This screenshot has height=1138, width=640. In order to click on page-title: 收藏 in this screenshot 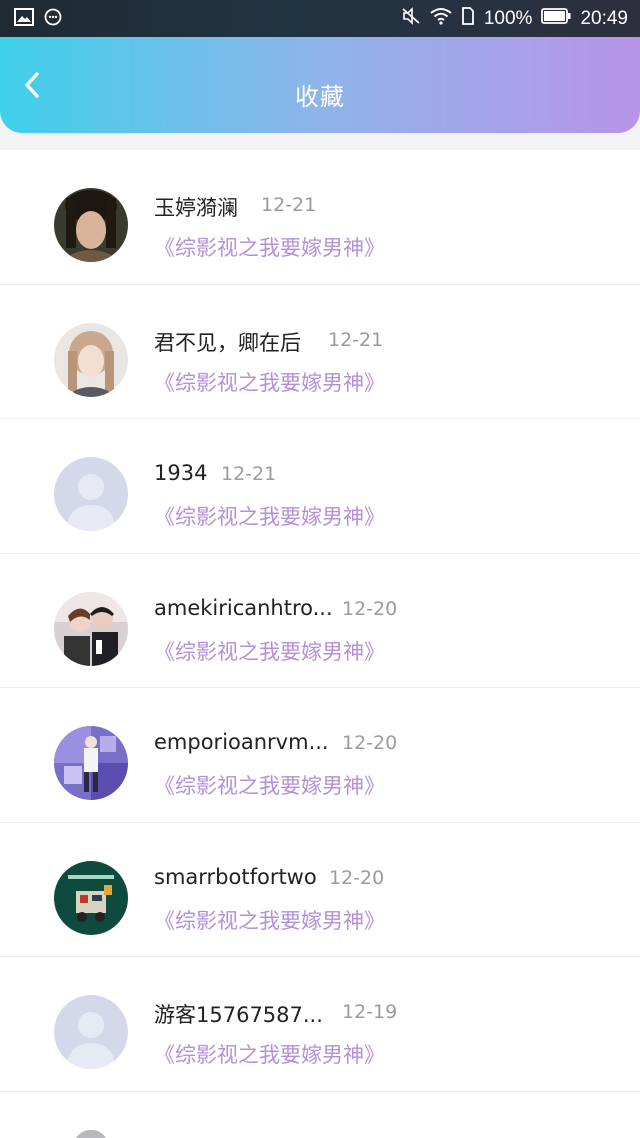, I will do `click(320, 97)`.